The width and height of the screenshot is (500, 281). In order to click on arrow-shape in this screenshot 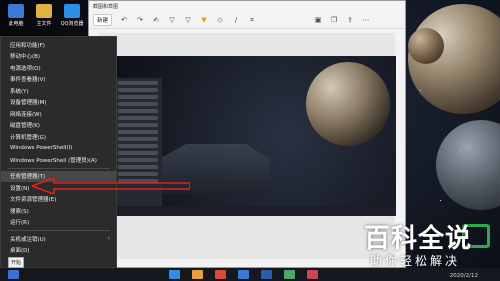, I will do `click(111, 186)`.